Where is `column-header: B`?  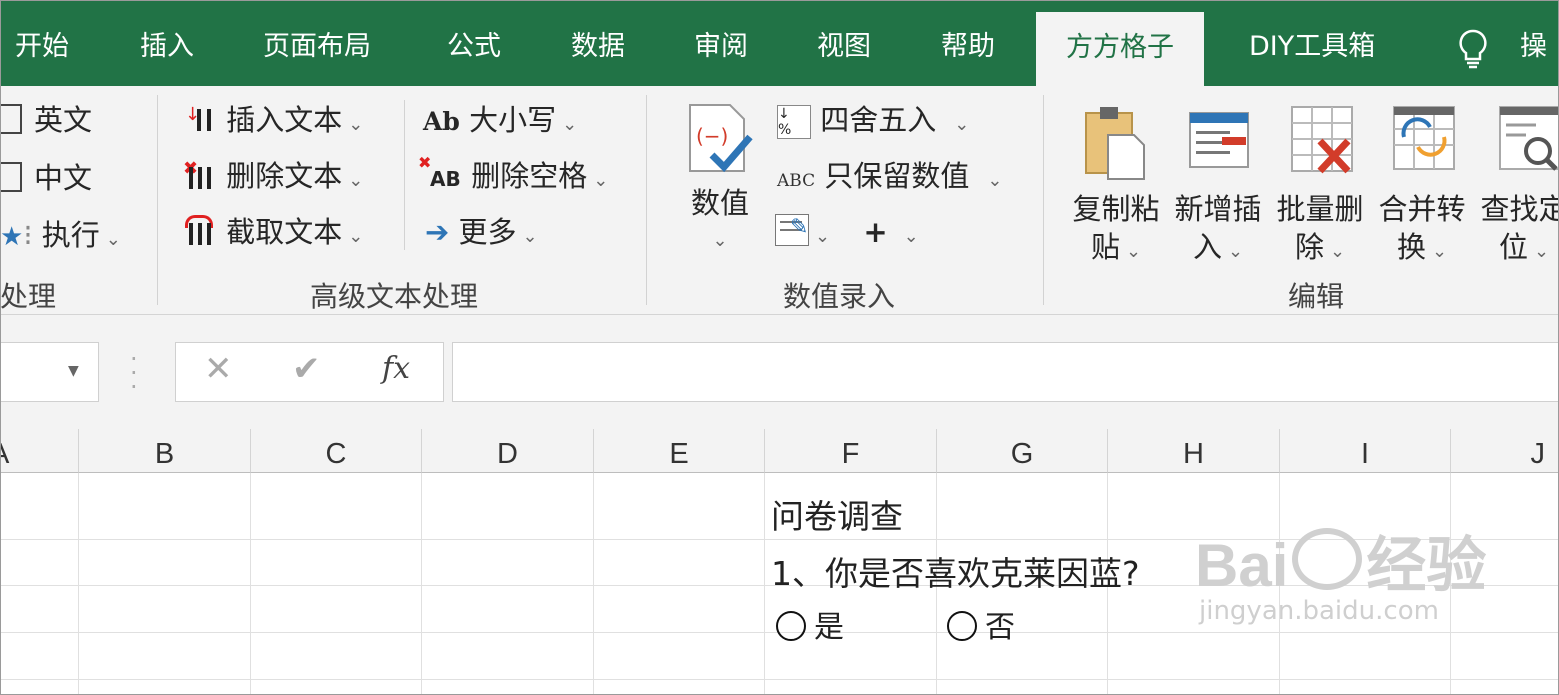 column-header: B is located at coordinates (165, 451).